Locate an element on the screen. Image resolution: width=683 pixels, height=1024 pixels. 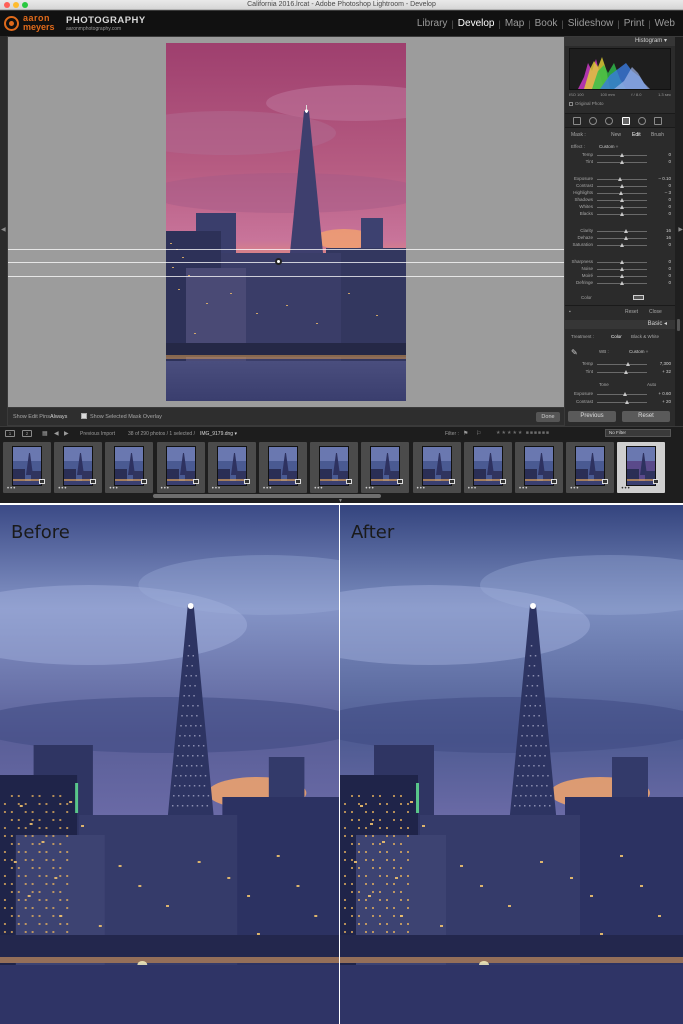
treatment-color-button: Color is located at coordinates (616, 336).